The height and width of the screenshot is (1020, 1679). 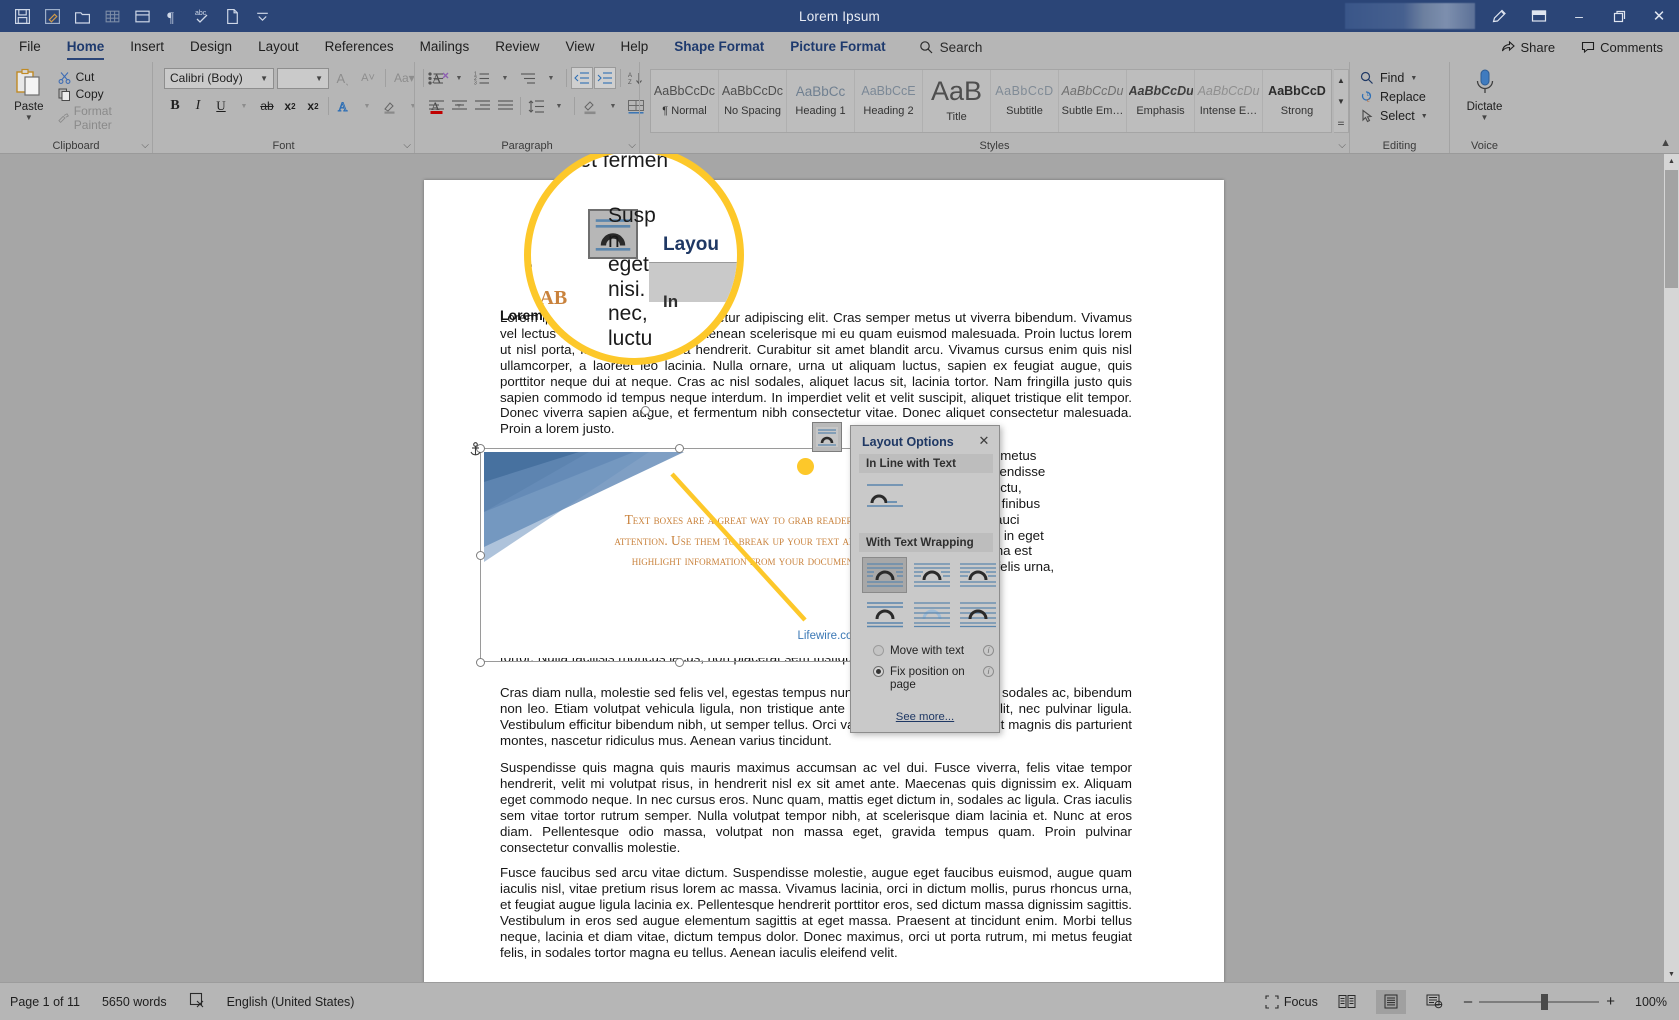 What do you see at coordinates (45, 1002) in the screenshot?
I see `page-indicator: Page 1 of 11` at bounding box center [45, 1002].